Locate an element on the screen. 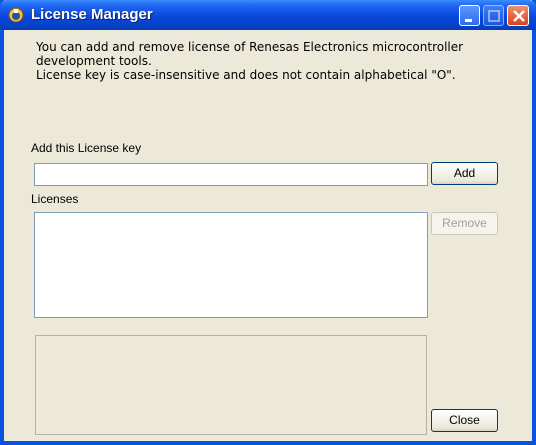 This screenshot has width=536, height=445. licenses-label: Licenses is located at coordinates (55, 199).